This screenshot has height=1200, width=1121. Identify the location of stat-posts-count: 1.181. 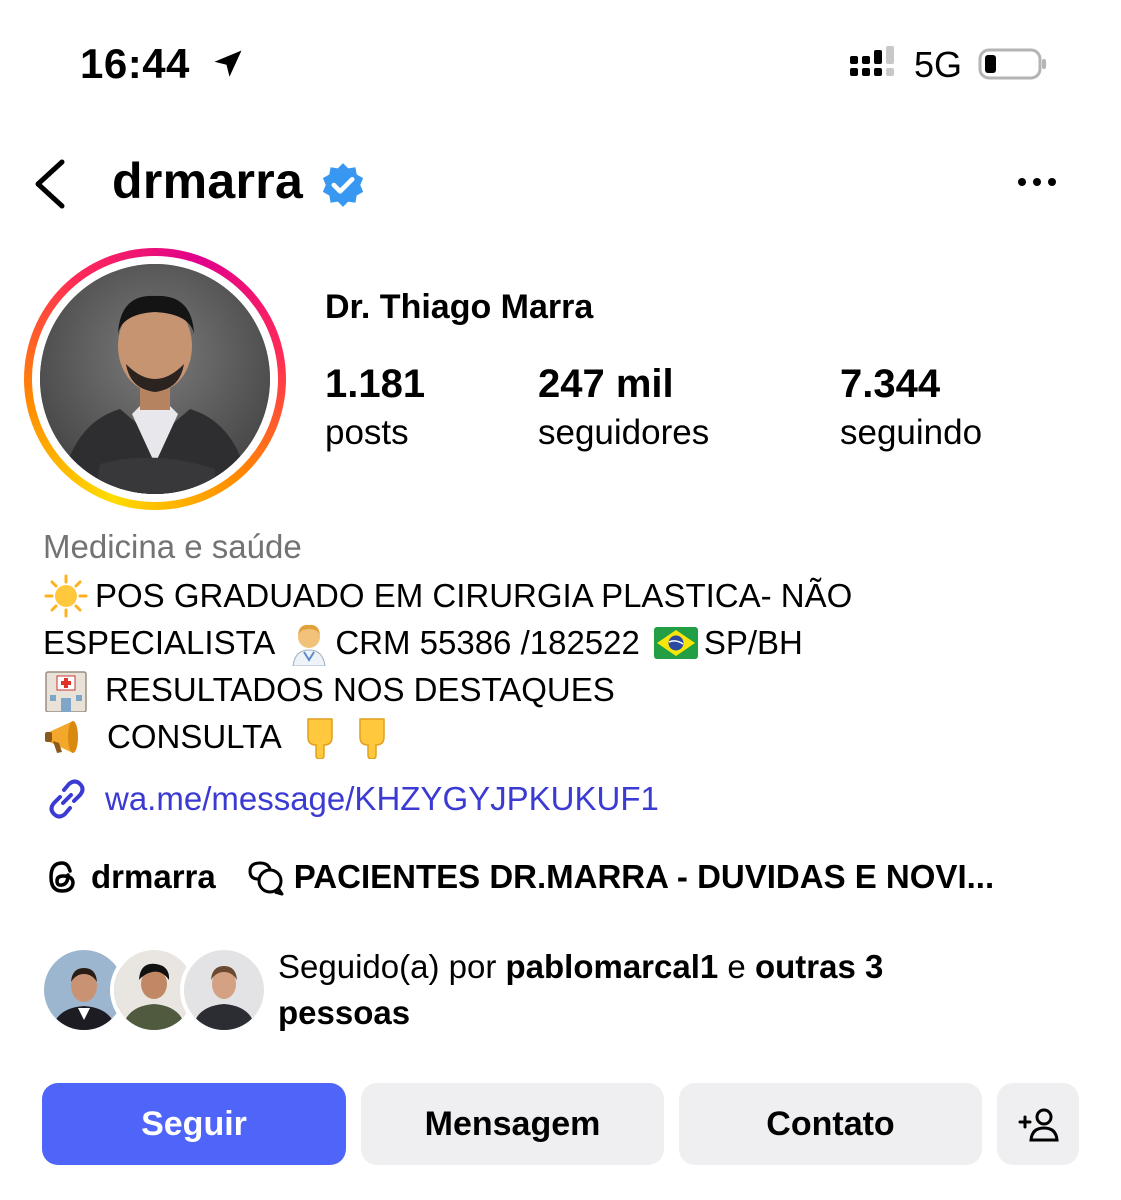
(375, 384).